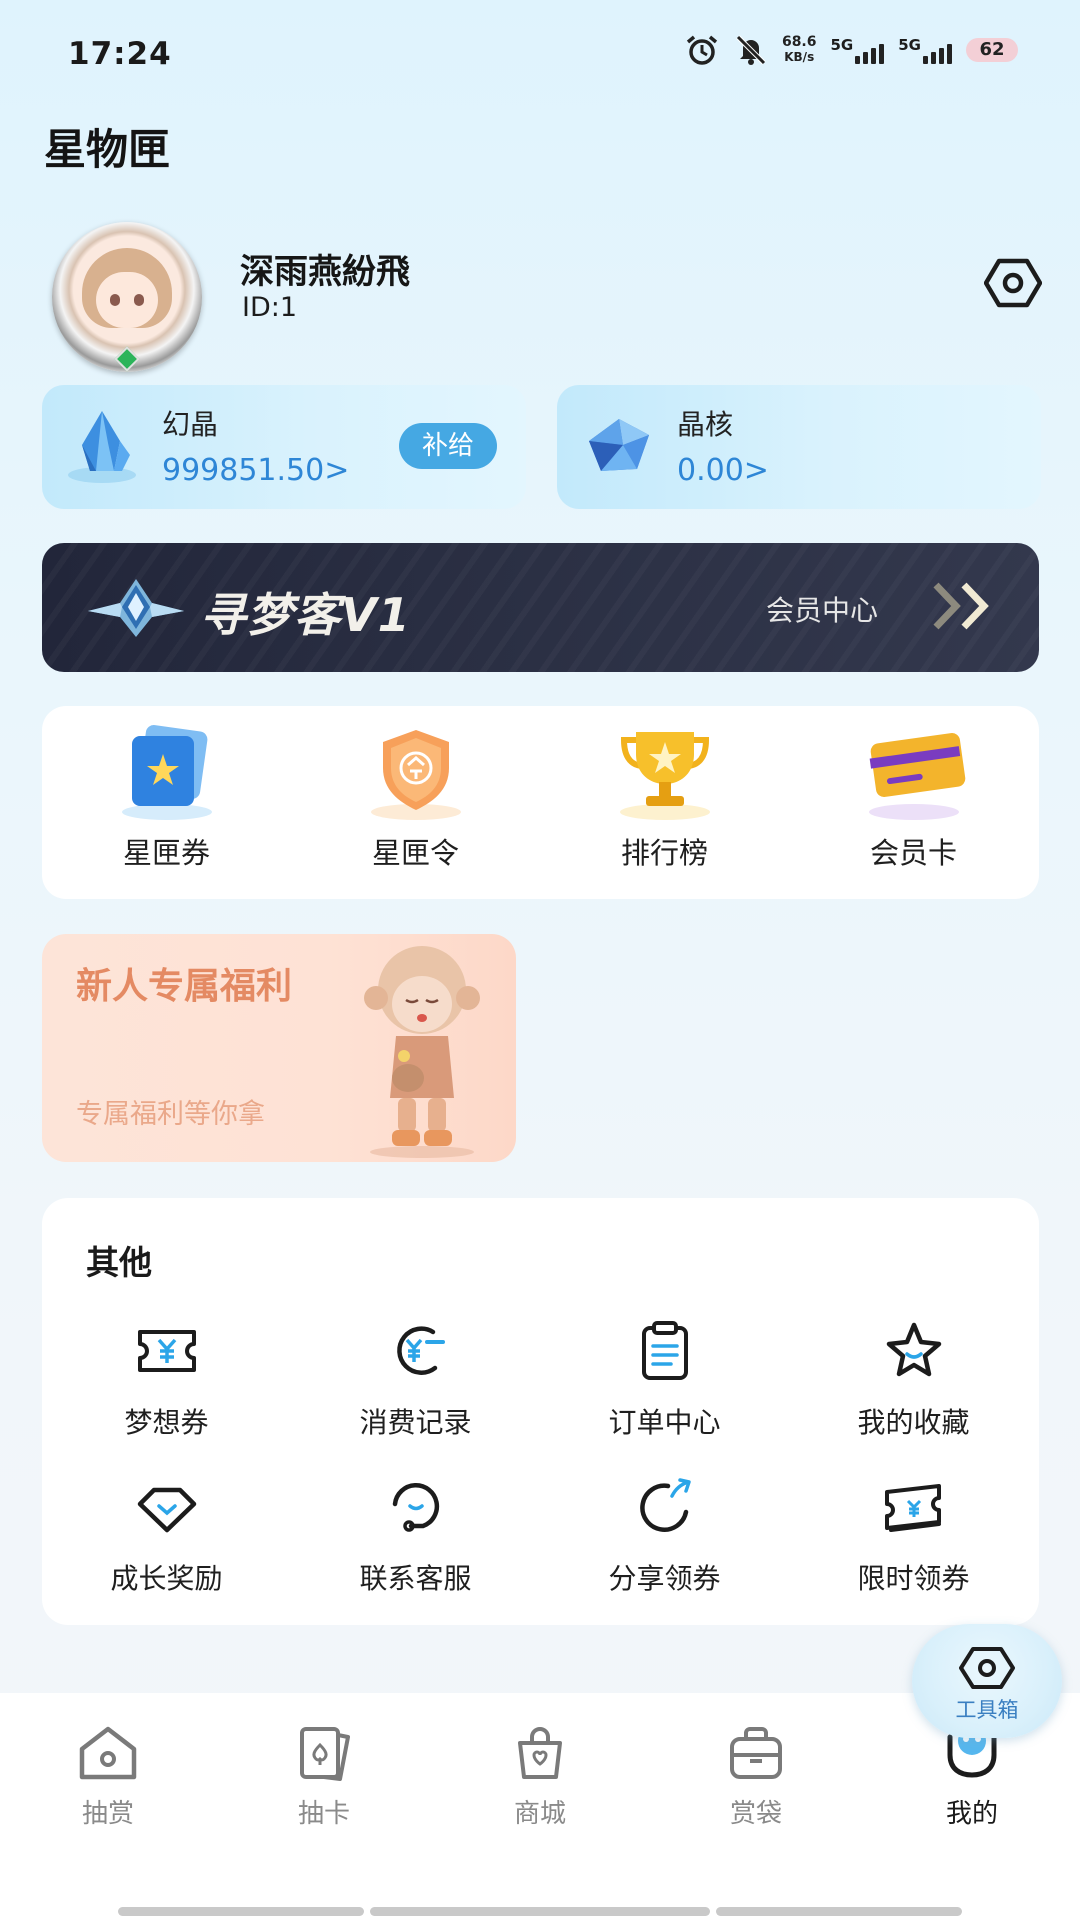 The width and height of the screenshot is (1080, 1920). What do you see at coordinates (799, 42) in the screenshot?
I see `network-speed-value: 68.6` at bounding box center [799, 42].